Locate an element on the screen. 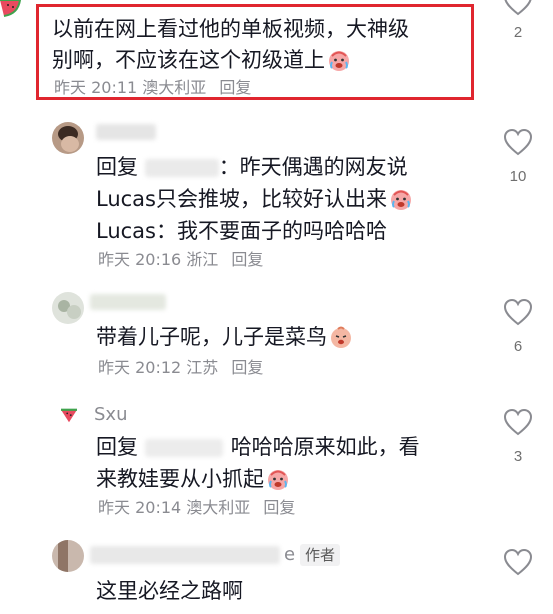  comment-4-like: 3 is located at coordinates (518, 436).